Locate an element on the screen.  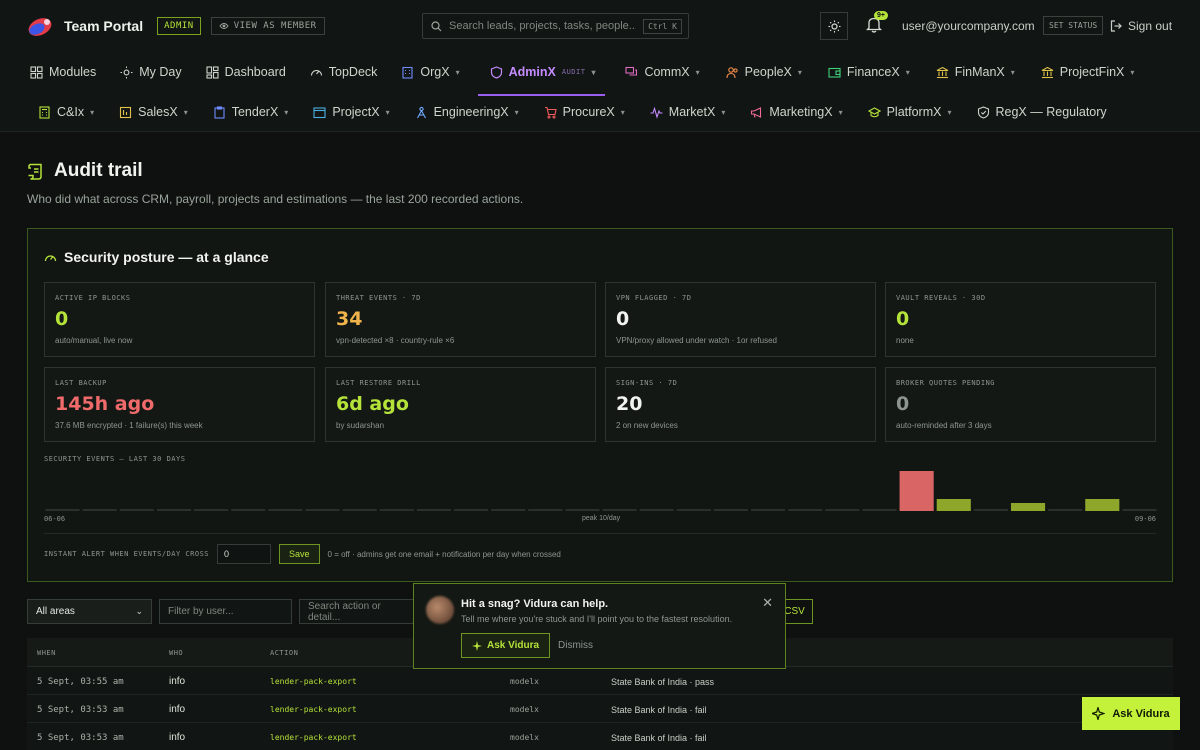
chart-title: SECURITY EVENTS — LAST 30 DAYS is located at coordinates (115, 459).